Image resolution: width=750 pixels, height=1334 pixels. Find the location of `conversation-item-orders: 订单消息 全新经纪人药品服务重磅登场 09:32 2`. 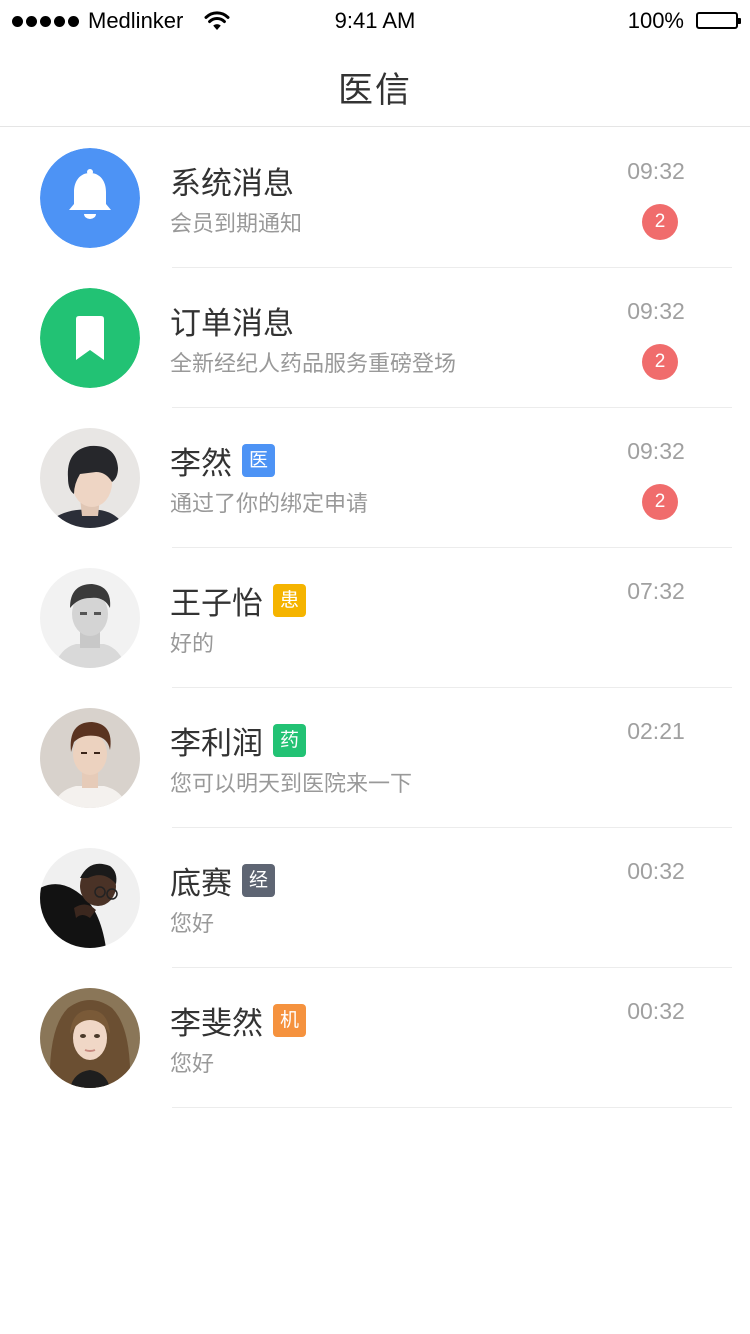

conversation-item-orders: 订单消息 全新经纪人药品服务重磅登场 09:32 2 is located at coordinates (375, 338).